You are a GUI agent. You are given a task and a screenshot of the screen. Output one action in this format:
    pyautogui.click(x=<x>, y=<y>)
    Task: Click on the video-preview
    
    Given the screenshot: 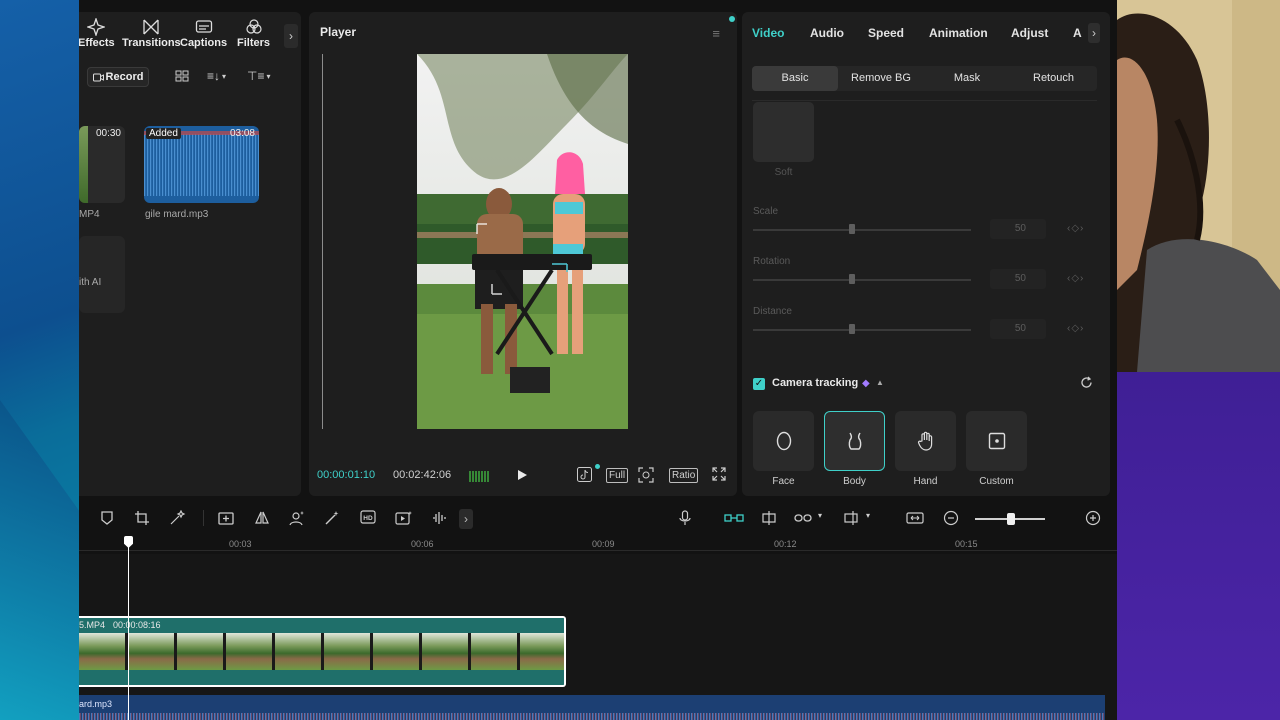 What is the action you would take?
    pyautogui.click(x=522, y=241)
    